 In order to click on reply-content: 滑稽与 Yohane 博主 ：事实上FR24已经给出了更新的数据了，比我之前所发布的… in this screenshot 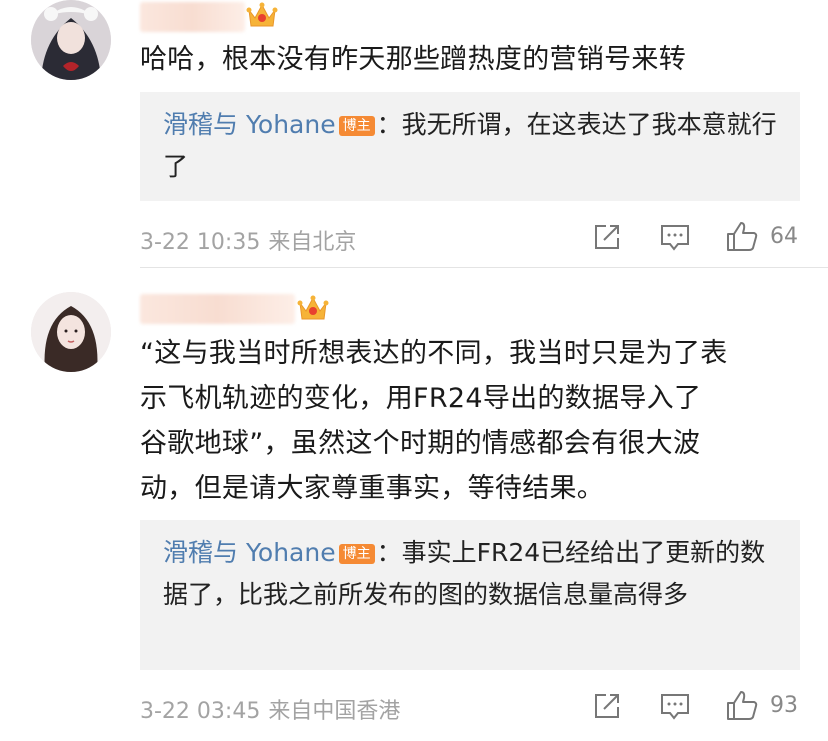, I will do `click(475, 574)`.